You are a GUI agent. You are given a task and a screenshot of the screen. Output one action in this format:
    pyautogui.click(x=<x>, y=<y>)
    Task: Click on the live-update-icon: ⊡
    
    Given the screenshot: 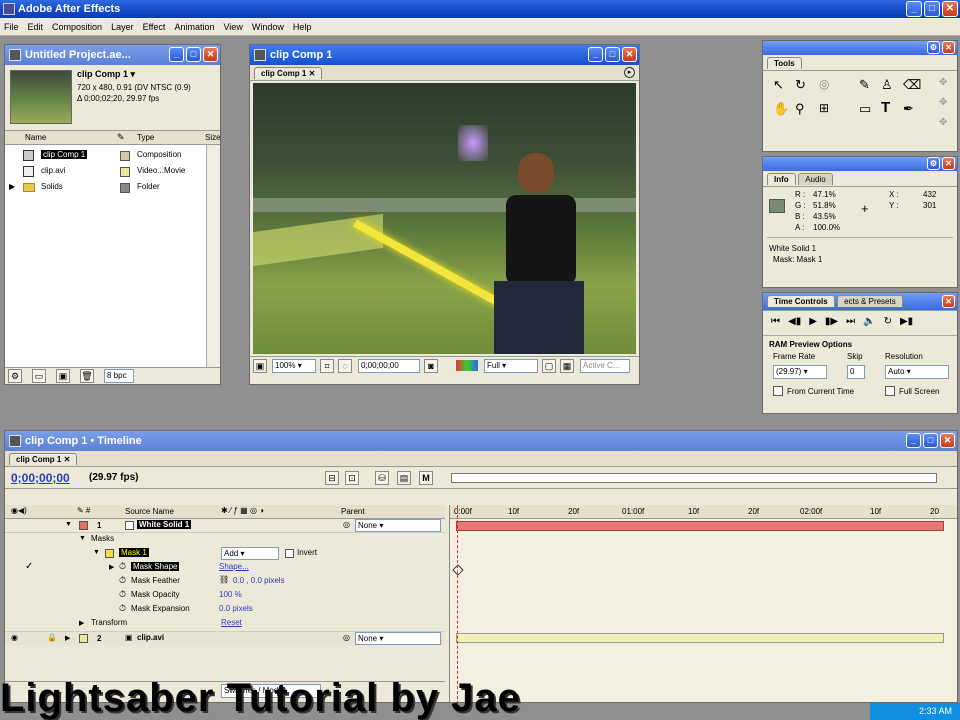 What is the action you would take?
    pyautogui.click(x=352, y=478)
    